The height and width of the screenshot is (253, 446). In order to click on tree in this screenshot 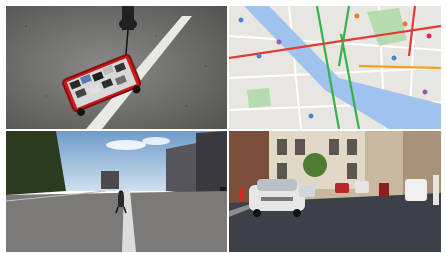, I will do `click(315, 165)`.